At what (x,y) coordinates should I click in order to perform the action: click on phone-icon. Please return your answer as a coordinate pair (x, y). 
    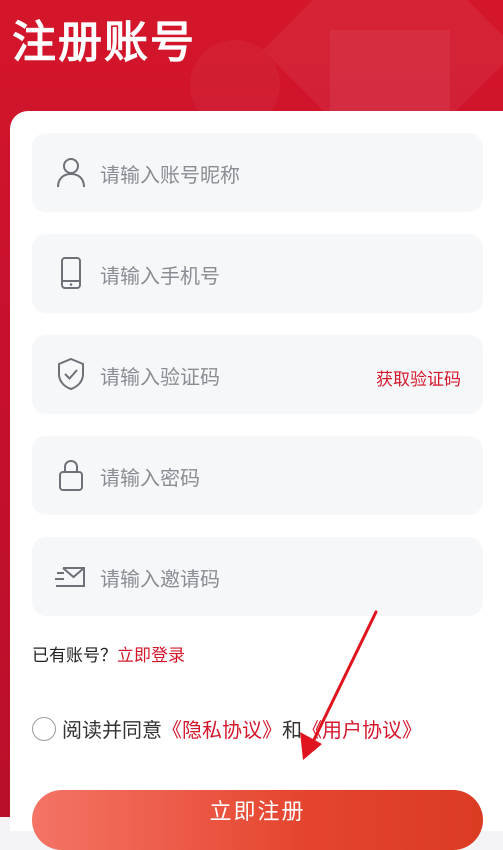
    Looking at the image, I should click on (71, 273).